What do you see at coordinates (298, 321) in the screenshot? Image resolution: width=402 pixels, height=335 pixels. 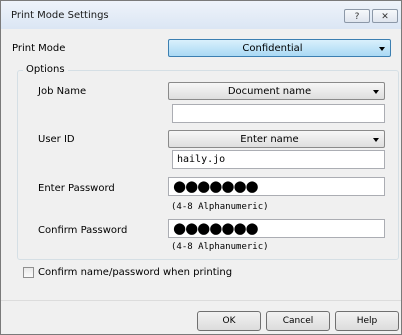 I see `cancel-button: Cancel` at bounding box center [298, 321].